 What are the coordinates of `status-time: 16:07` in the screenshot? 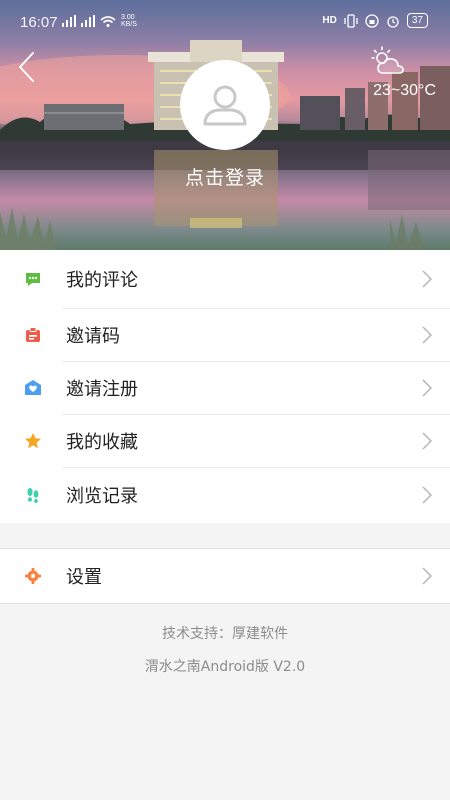 It's located at (39, 22).